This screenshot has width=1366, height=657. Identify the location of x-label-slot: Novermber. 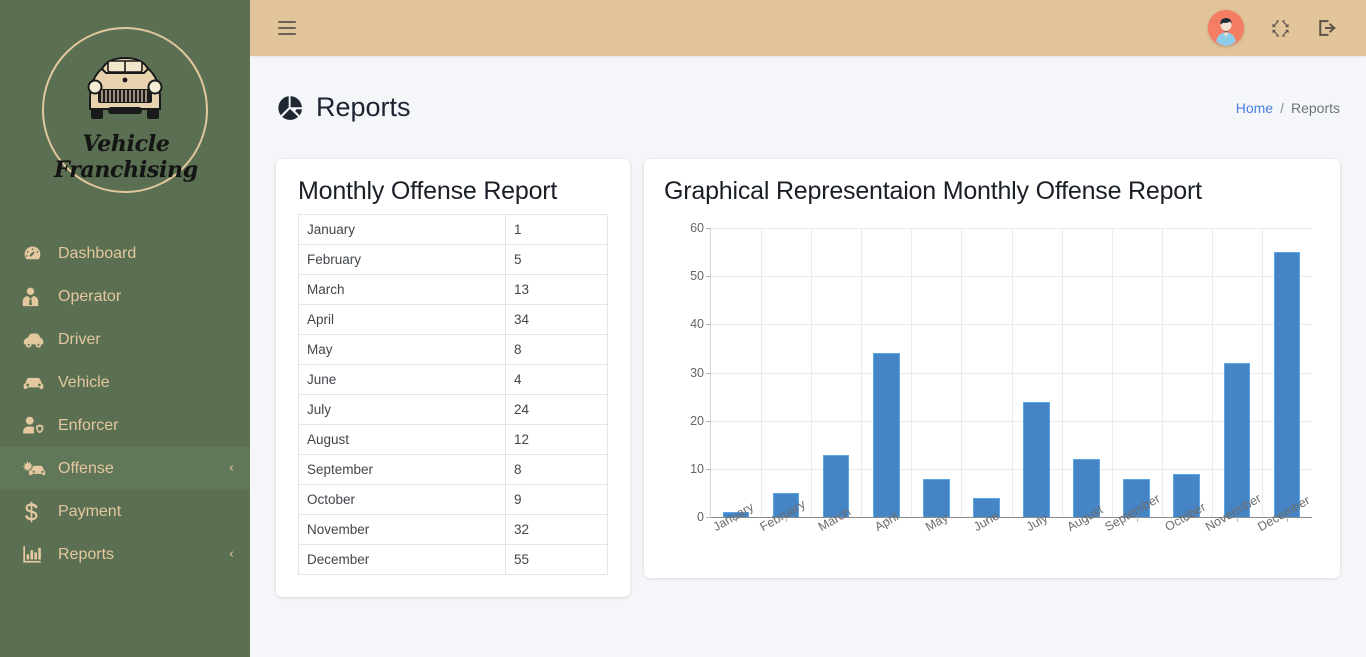
(1233, 527).